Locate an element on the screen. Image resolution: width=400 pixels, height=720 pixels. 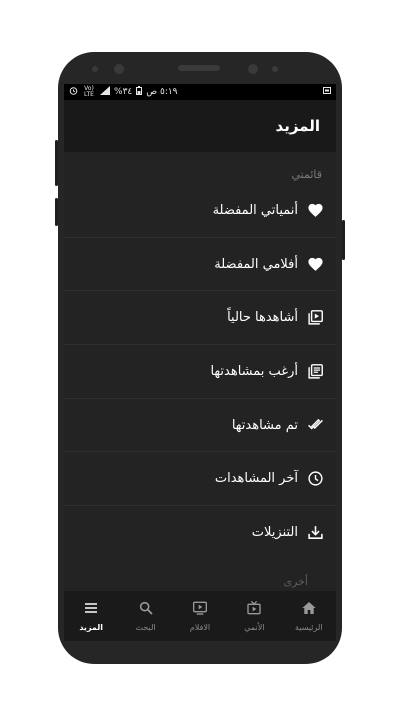
nav-item-movies: الافلام is located at coordinates (200, 616).